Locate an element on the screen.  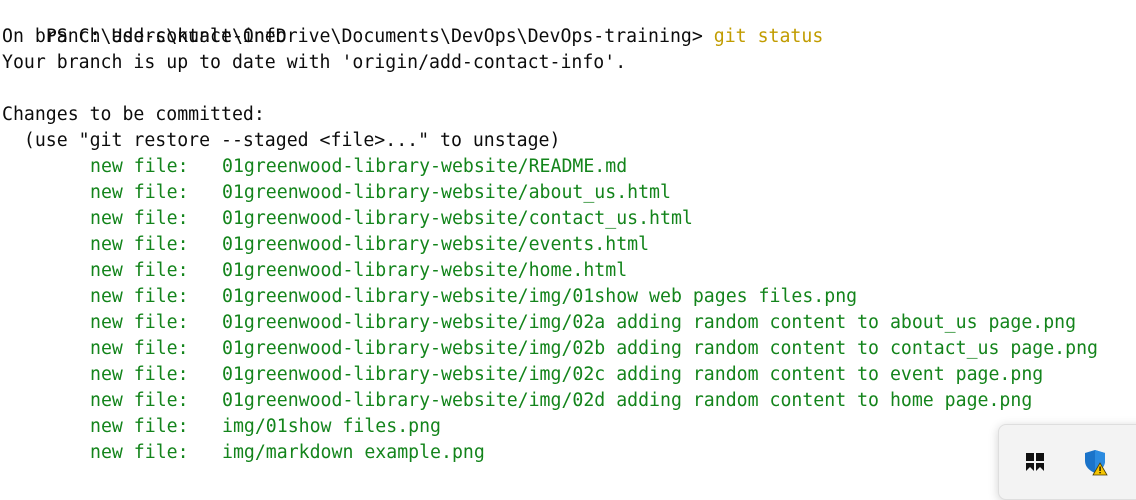
staged-file-row: new file: img/01show files.png is located at coordinates (565, 427).